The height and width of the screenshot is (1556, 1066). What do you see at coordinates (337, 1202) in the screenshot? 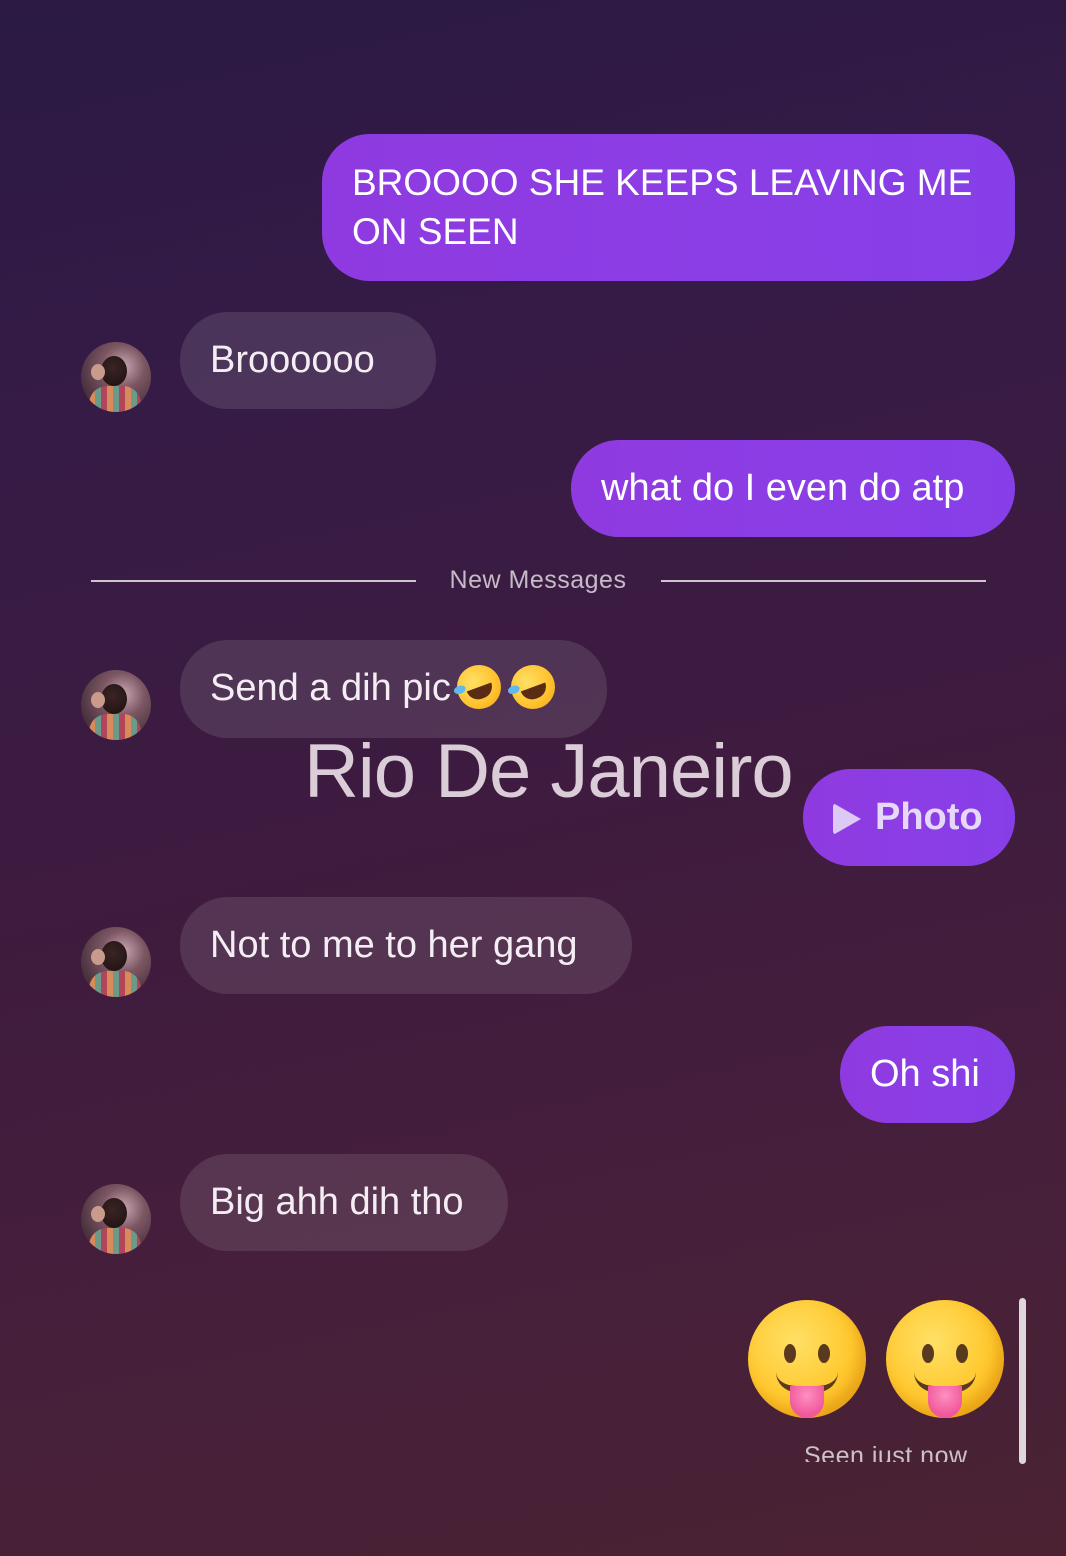
I see `message-text: Big ahh dih tho` at bounding box center [337, 1202].